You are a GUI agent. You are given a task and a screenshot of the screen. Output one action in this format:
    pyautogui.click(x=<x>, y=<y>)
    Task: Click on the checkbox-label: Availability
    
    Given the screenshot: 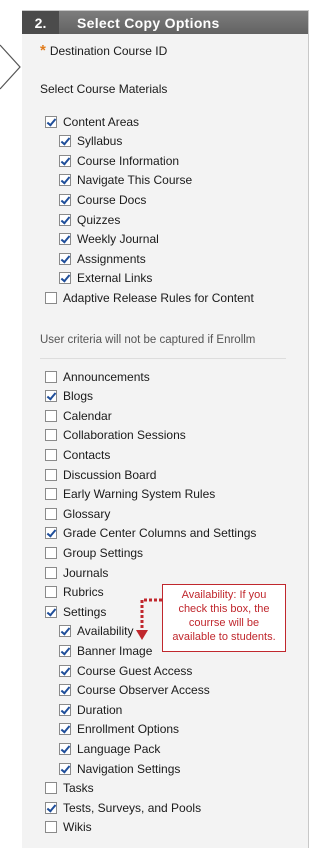 What is the action you would take?
    pyautogui.click(x=105, y=631)
    